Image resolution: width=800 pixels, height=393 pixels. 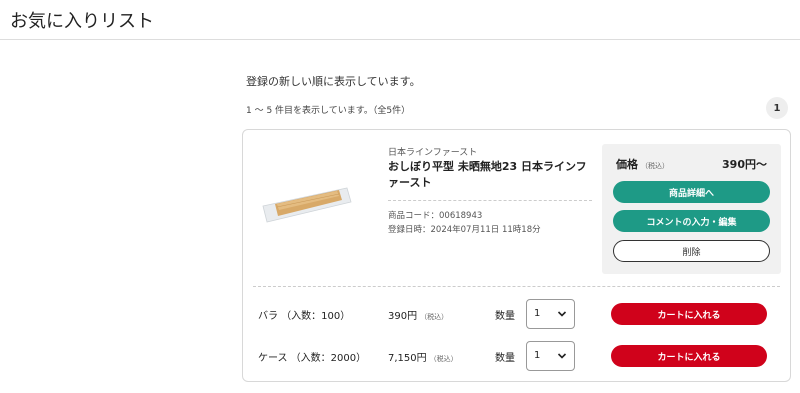 What do you see at coordinates (691, 192) in the screenshot?
I see `product-detail-button: 商品詳細へ` at bounding box center [691, 192].